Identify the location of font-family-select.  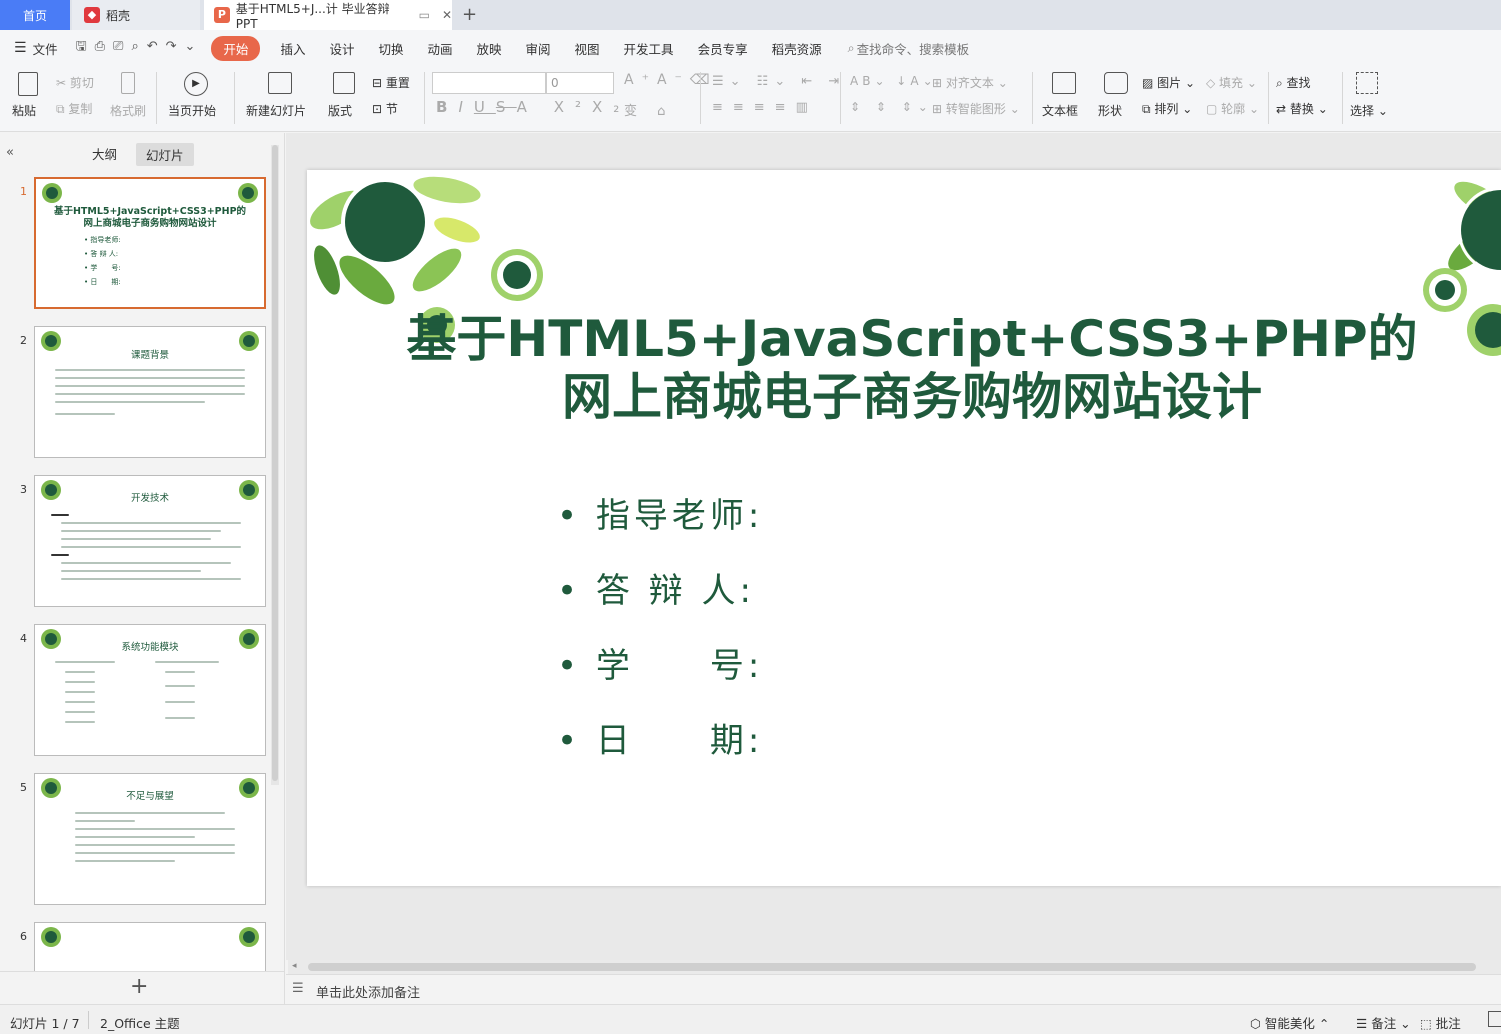
(489, 83).